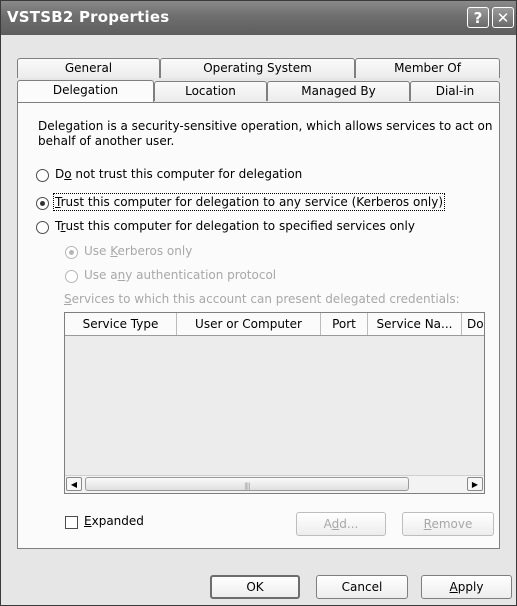 The height and width of the screenshot is (606, 517). I want to click on remove-button: Remove, so click(448, 524).